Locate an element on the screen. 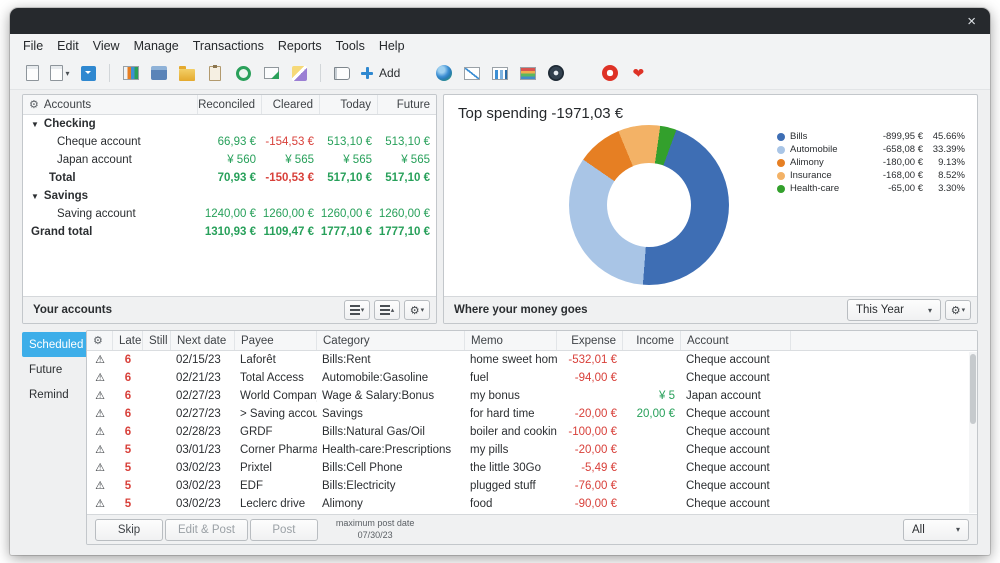  accounts-settings-button: ⚙ ▾ is located at coordinates (417, 310).